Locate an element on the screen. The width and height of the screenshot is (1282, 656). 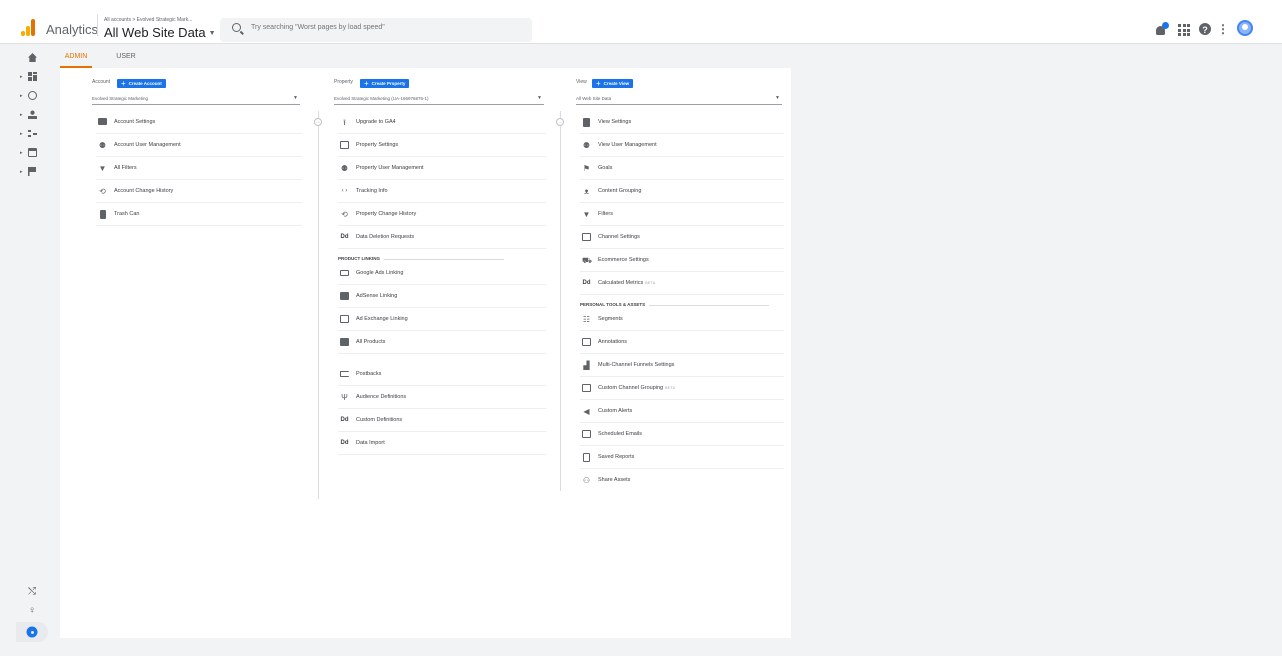
account-avatar is located at coordinates (1245, 28).